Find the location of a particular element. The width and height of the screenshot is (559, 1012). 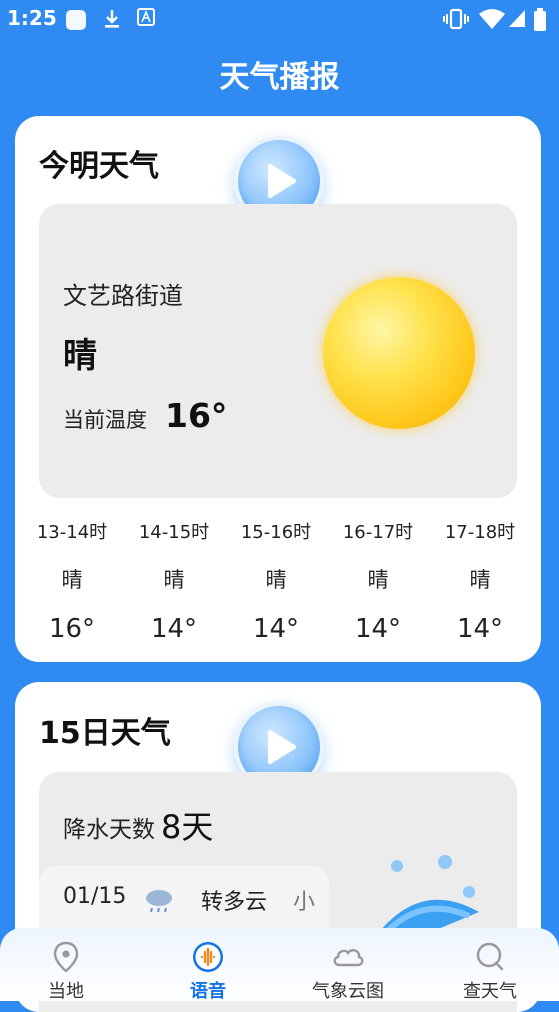

nav-label-voice: 语音 is located at coordinates (208, 991).